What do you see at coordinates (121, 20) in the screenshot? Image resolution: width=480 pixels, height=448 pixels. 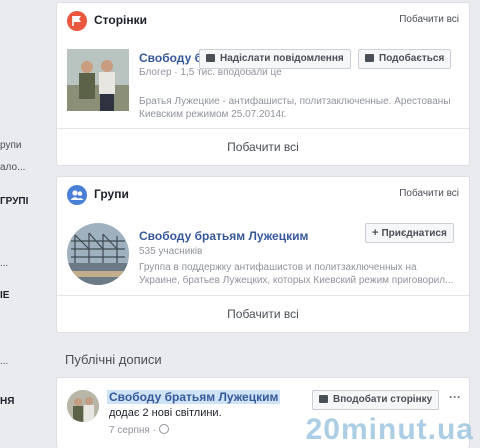 I see `pages-card-title: Сторінки` at bounding box center [121, 20].